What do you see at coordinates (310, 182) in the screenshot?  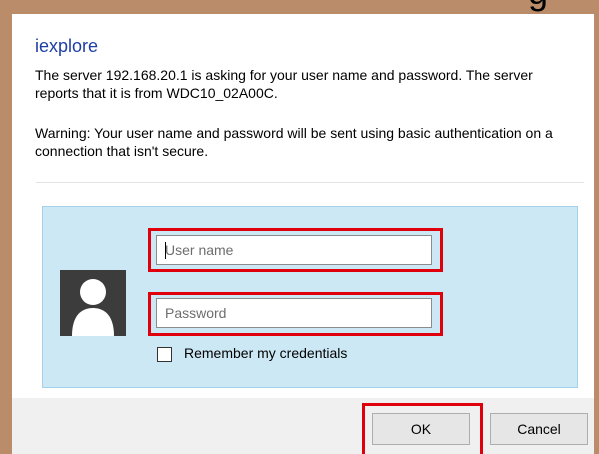 I see `divider` at bounding box center [310, 182].